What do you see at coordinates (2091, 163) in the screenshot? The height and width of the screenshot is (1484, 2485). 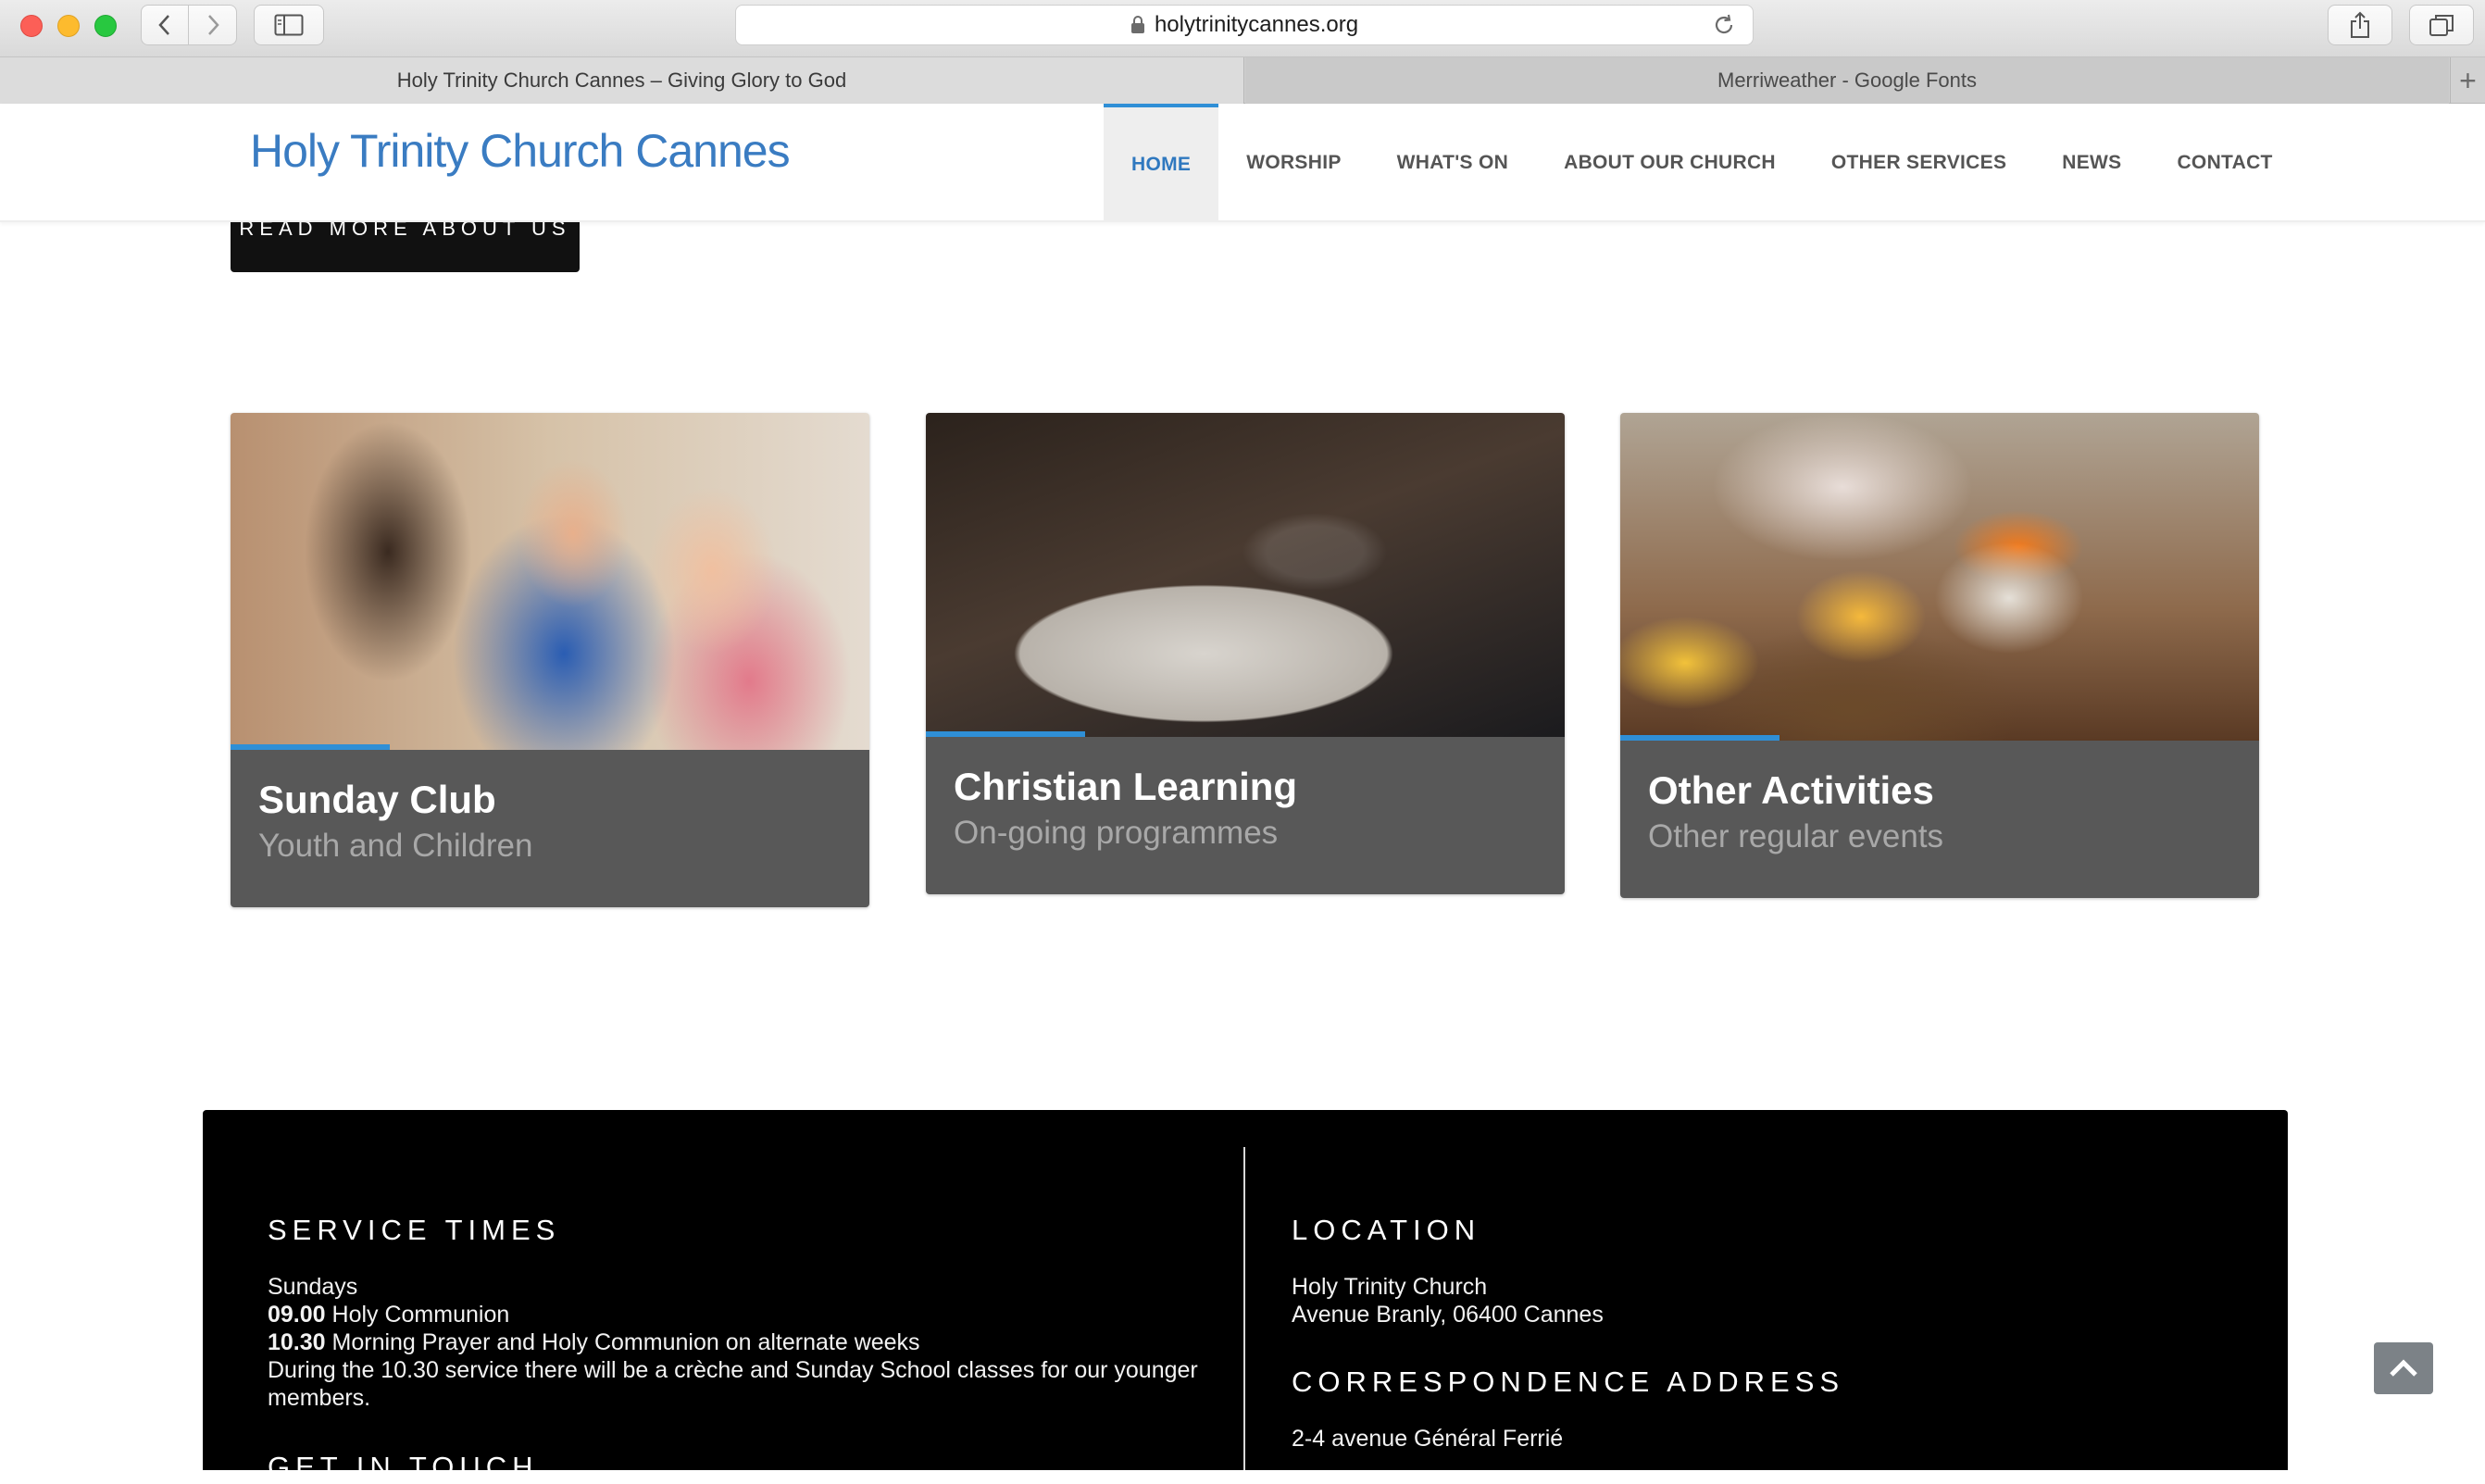 I see `nav-news: NEWS` at bounding box center [2091, 163].